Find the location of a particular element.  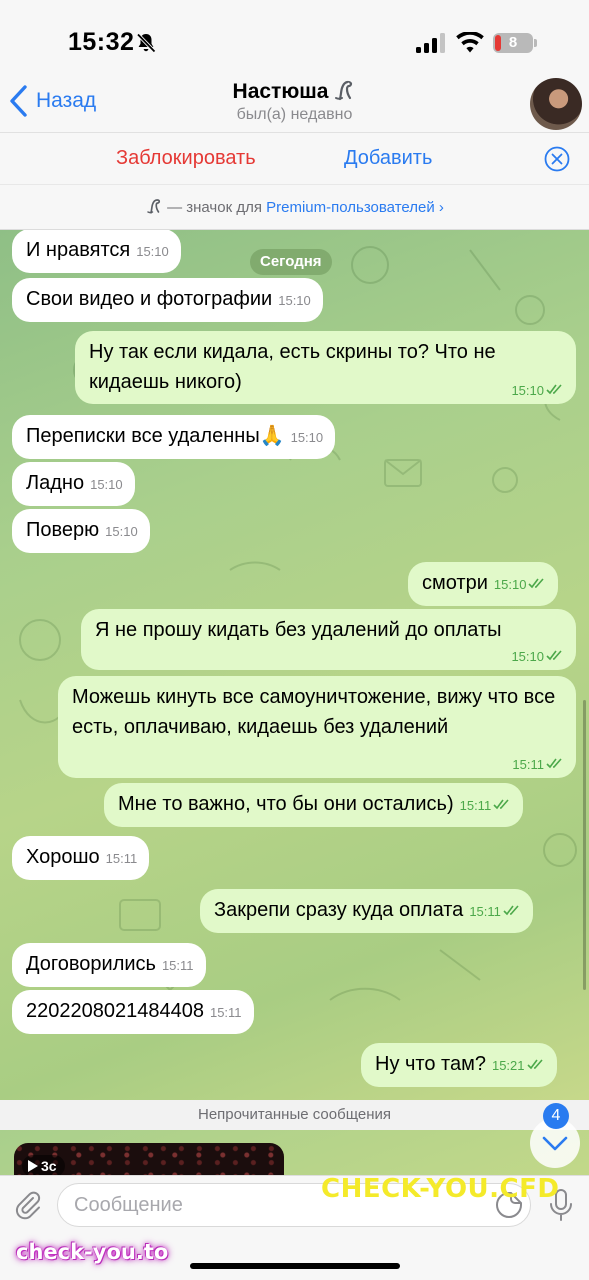

message-text: Ладно is located at coordinates (55, 483).